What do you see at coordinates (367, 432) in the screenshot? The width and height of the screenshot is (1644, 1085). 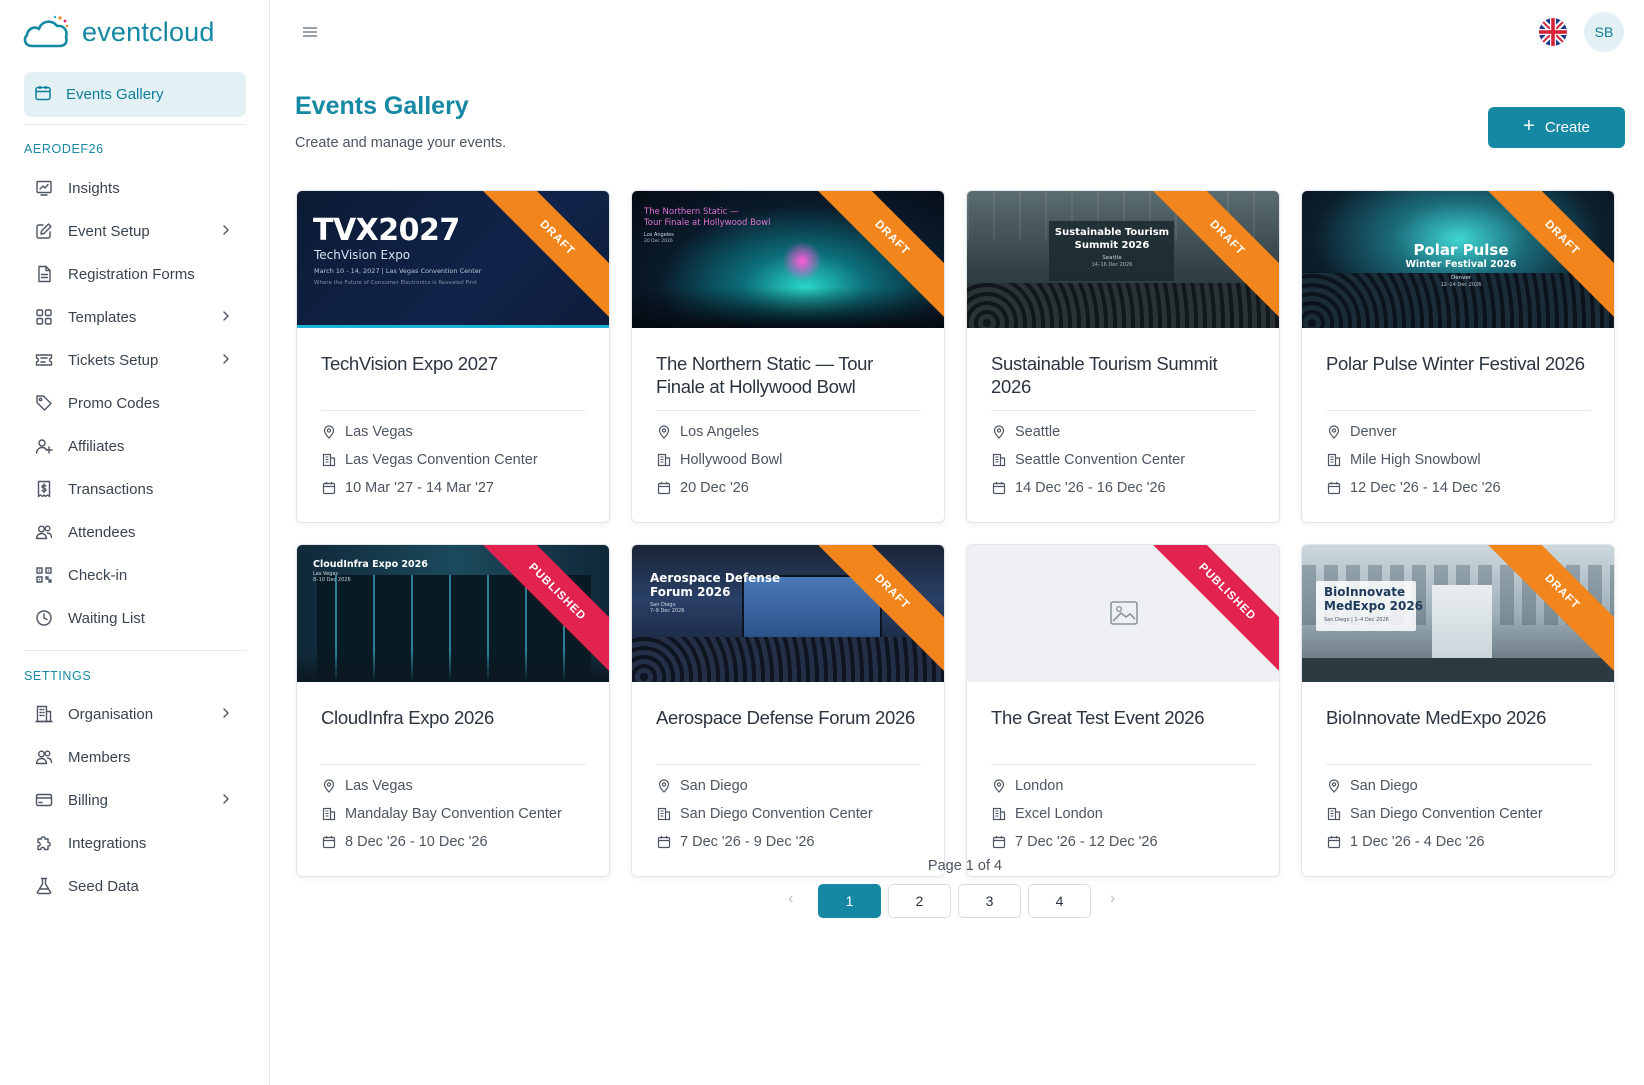 I see `event-city: Las Vegas` at bounding box center [367, 432].